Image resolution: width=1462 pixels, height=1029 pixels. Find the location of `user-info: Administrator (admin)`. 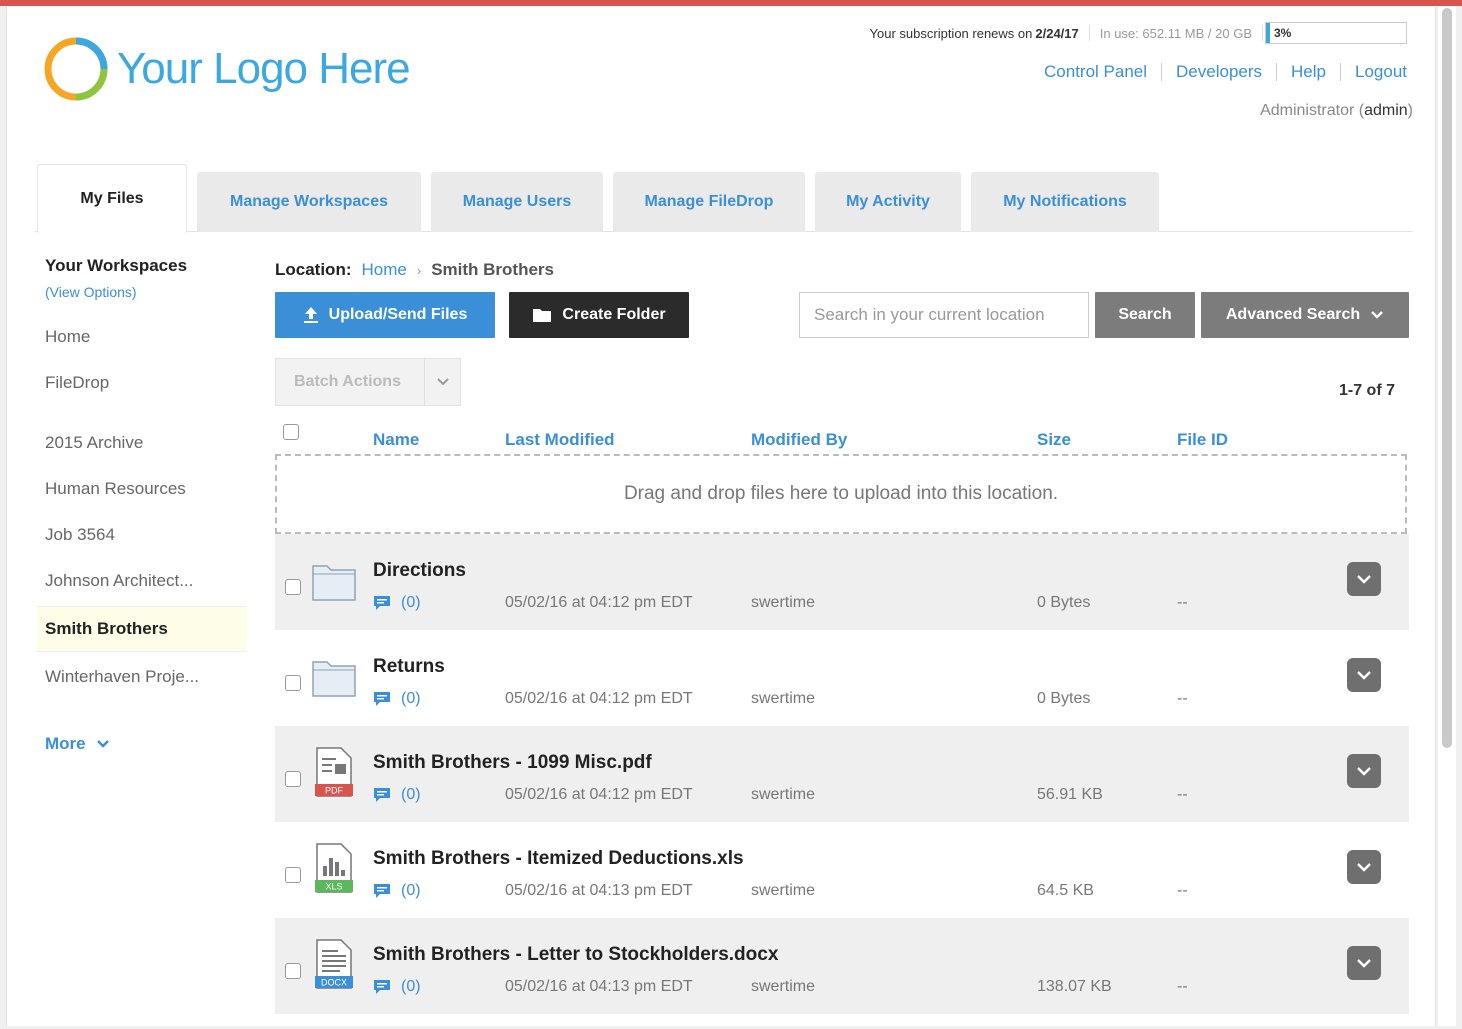

user-info: Administrator (admin) is located at coordinates (1336, 111).